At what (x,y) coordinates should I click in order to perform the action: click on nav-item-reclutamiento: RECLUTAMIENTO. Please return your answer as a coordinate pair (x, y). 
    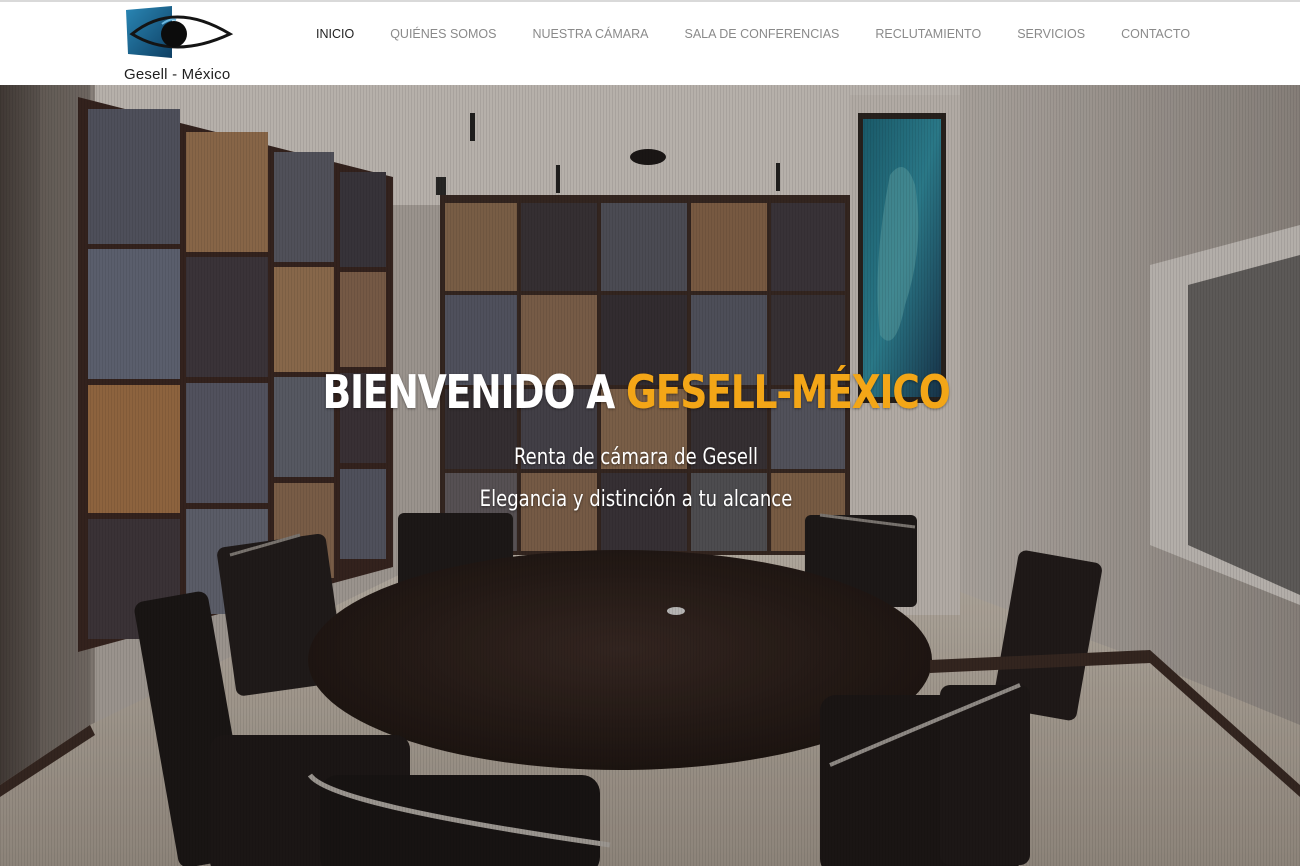
    Looking at the image, I should click on (928, 34).